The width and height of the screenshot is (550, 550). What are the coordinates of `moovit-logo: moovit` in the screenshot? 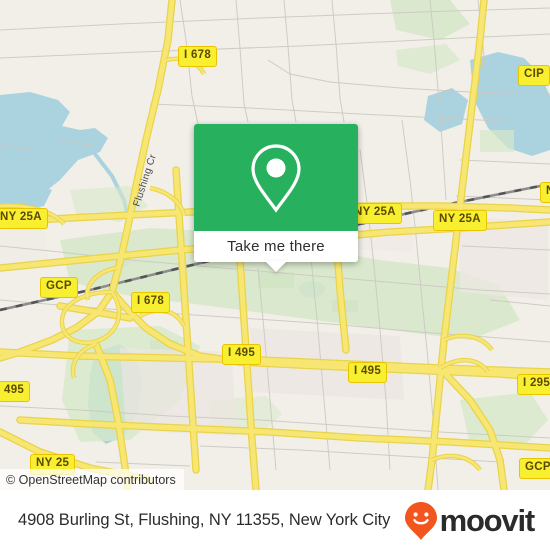 It's located at (470, 521).